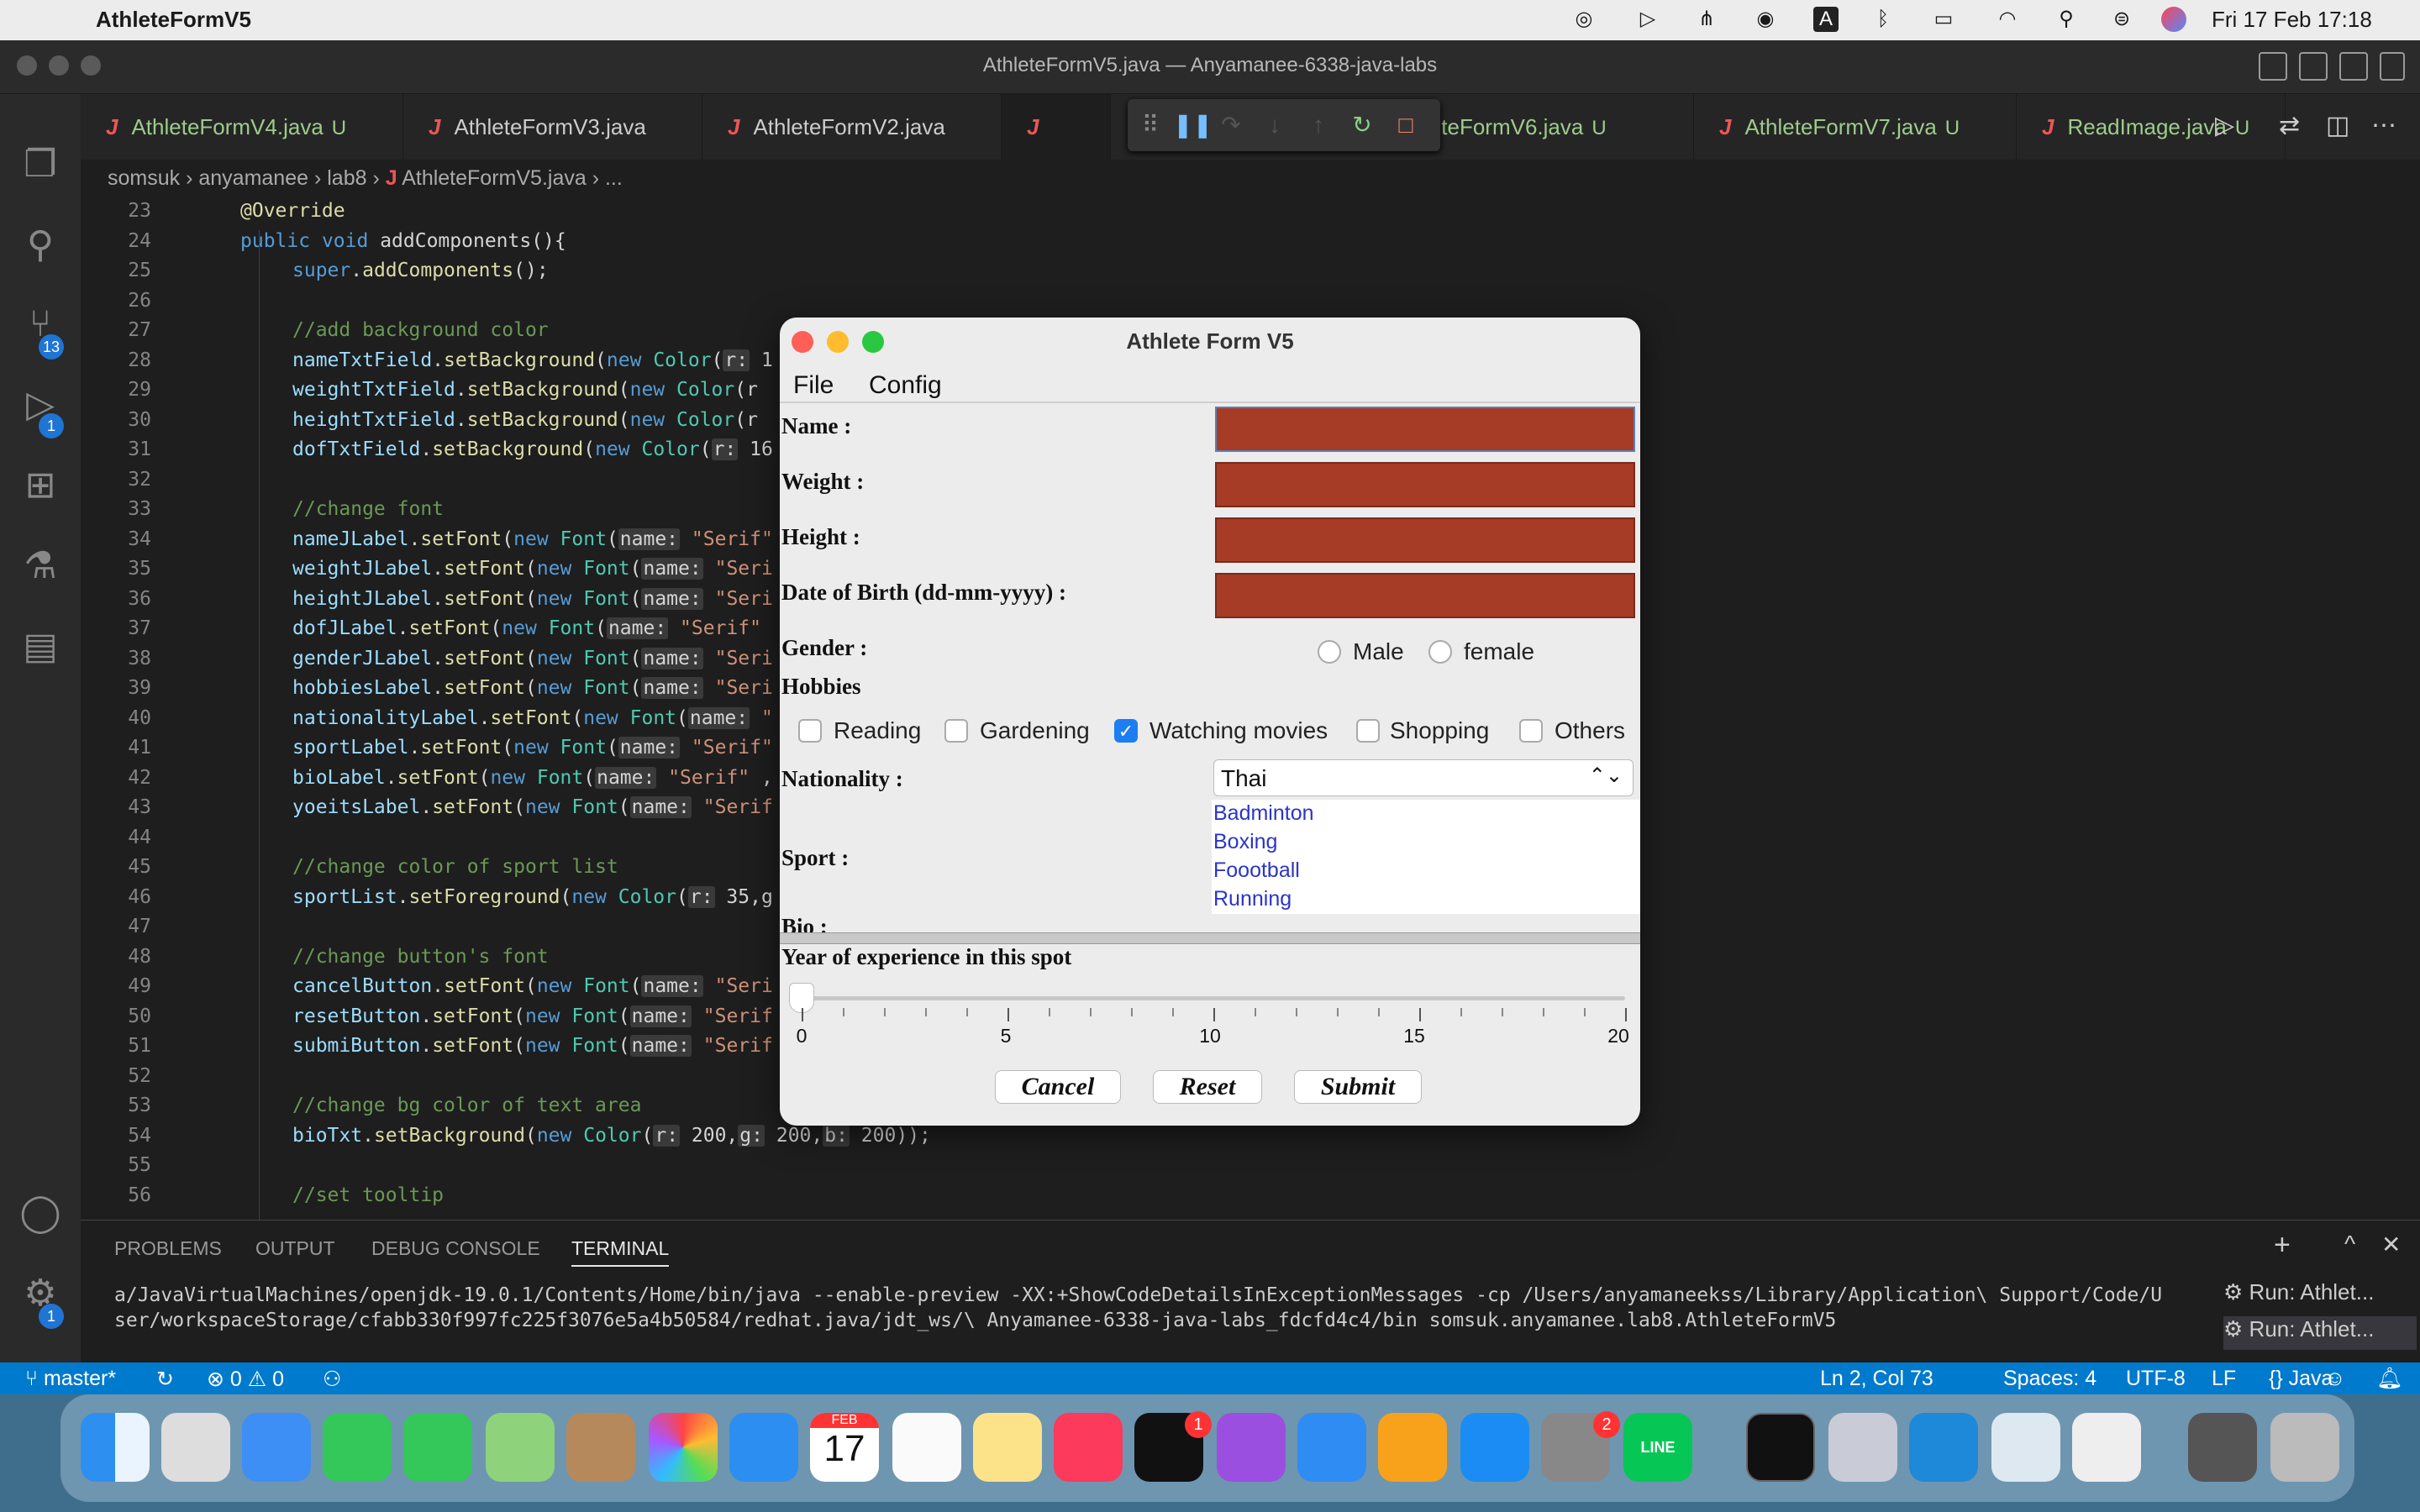 This screenshot has height=1512, width=2420. What do you see at coordinates (165, 1379) in the screenshot?
I see `sync-icon: ↻` at bounding box center [165, 1379].